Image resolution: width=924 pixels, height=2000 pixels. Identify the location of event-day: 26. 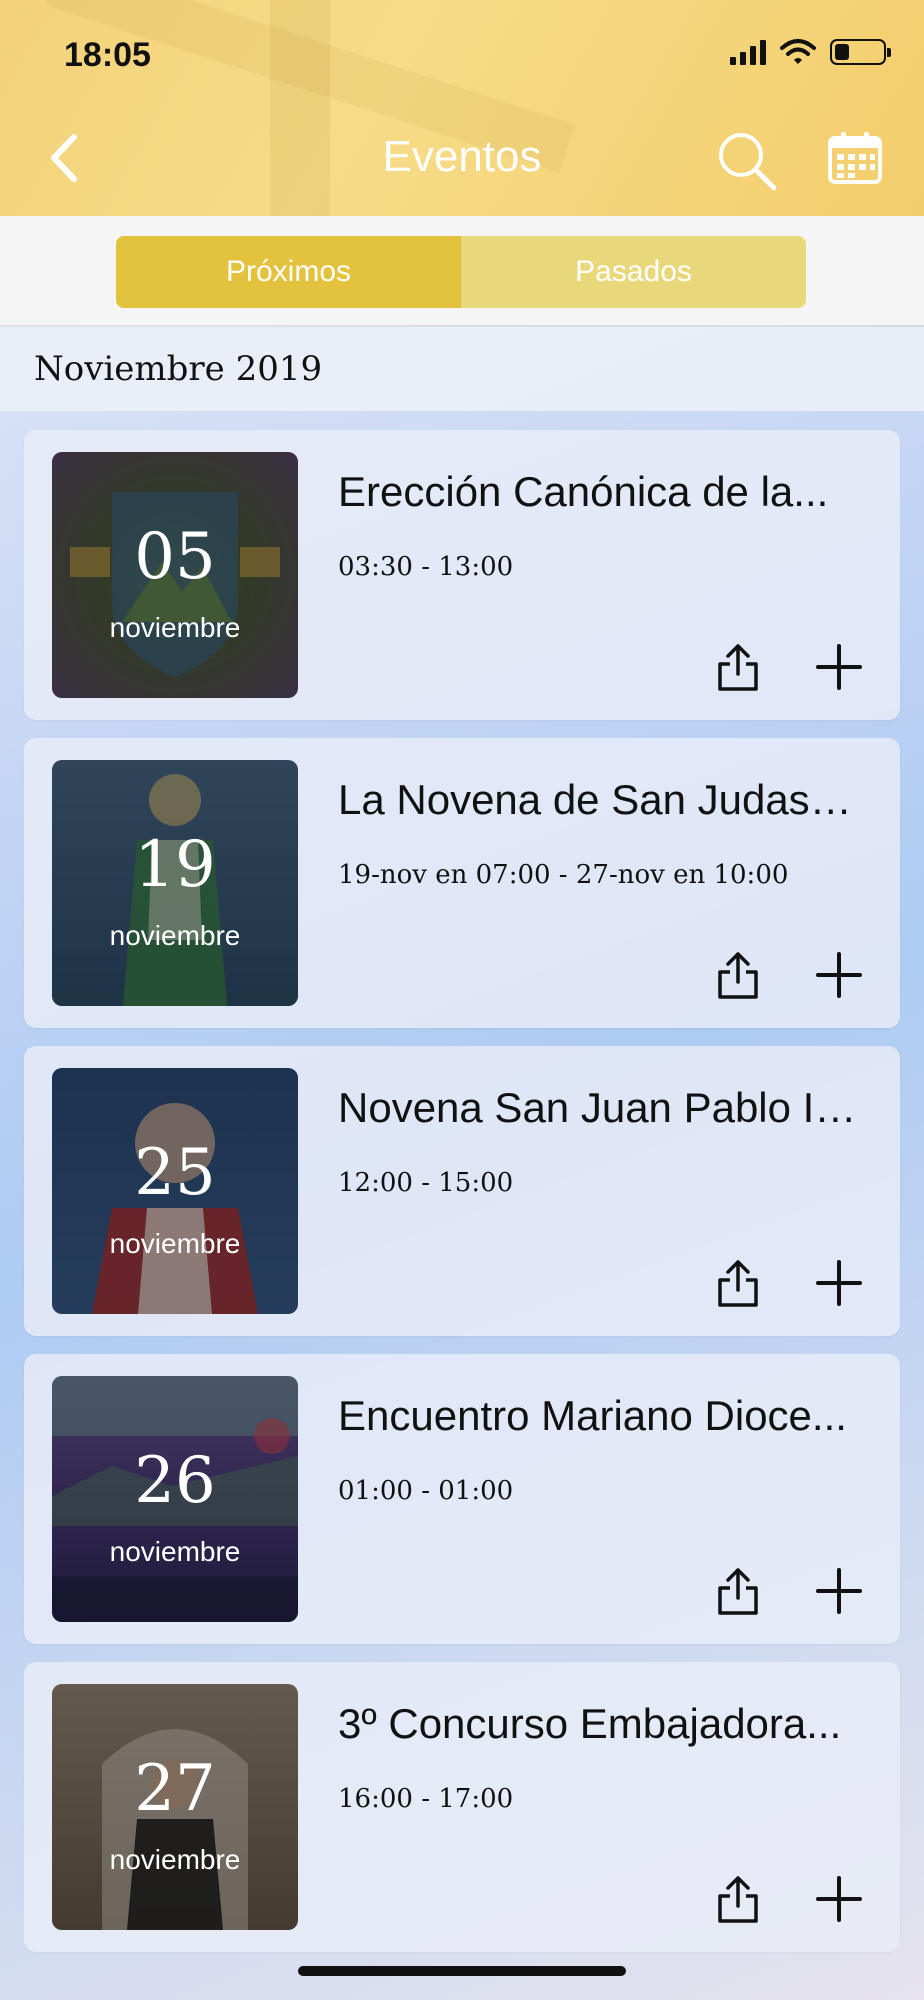
(175, 1481).